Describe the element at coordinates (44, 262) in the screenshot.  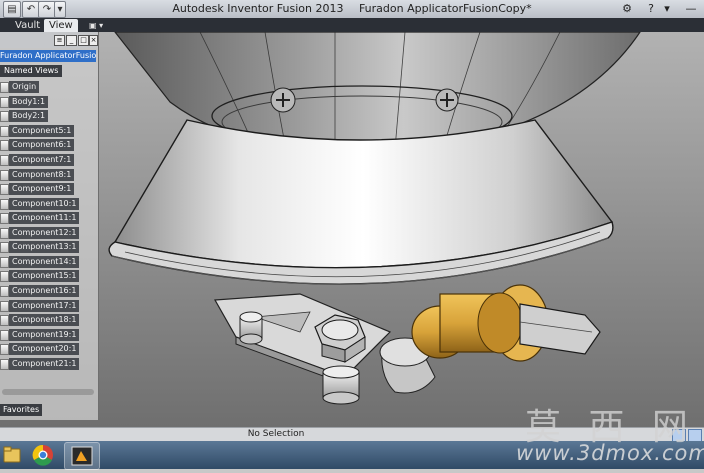
I see `tree-item-label: Component14:1` at that location.